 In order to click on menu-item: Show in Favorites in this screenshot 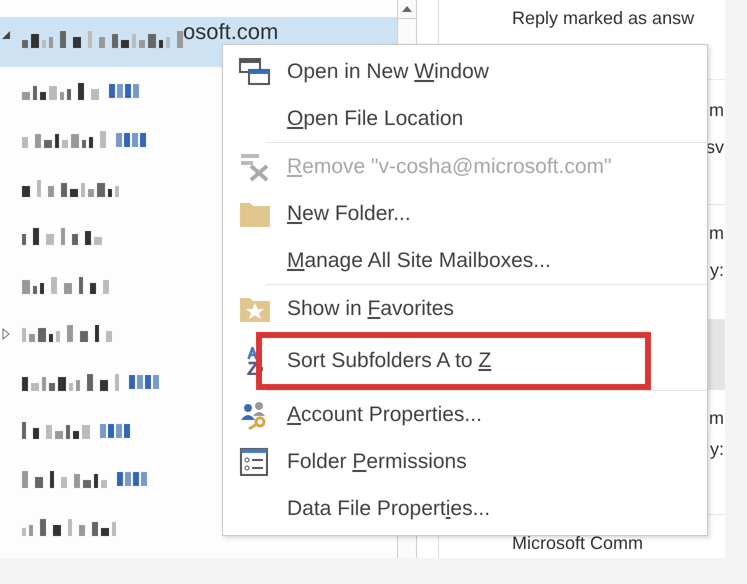, I will do `click(465, 308)`.